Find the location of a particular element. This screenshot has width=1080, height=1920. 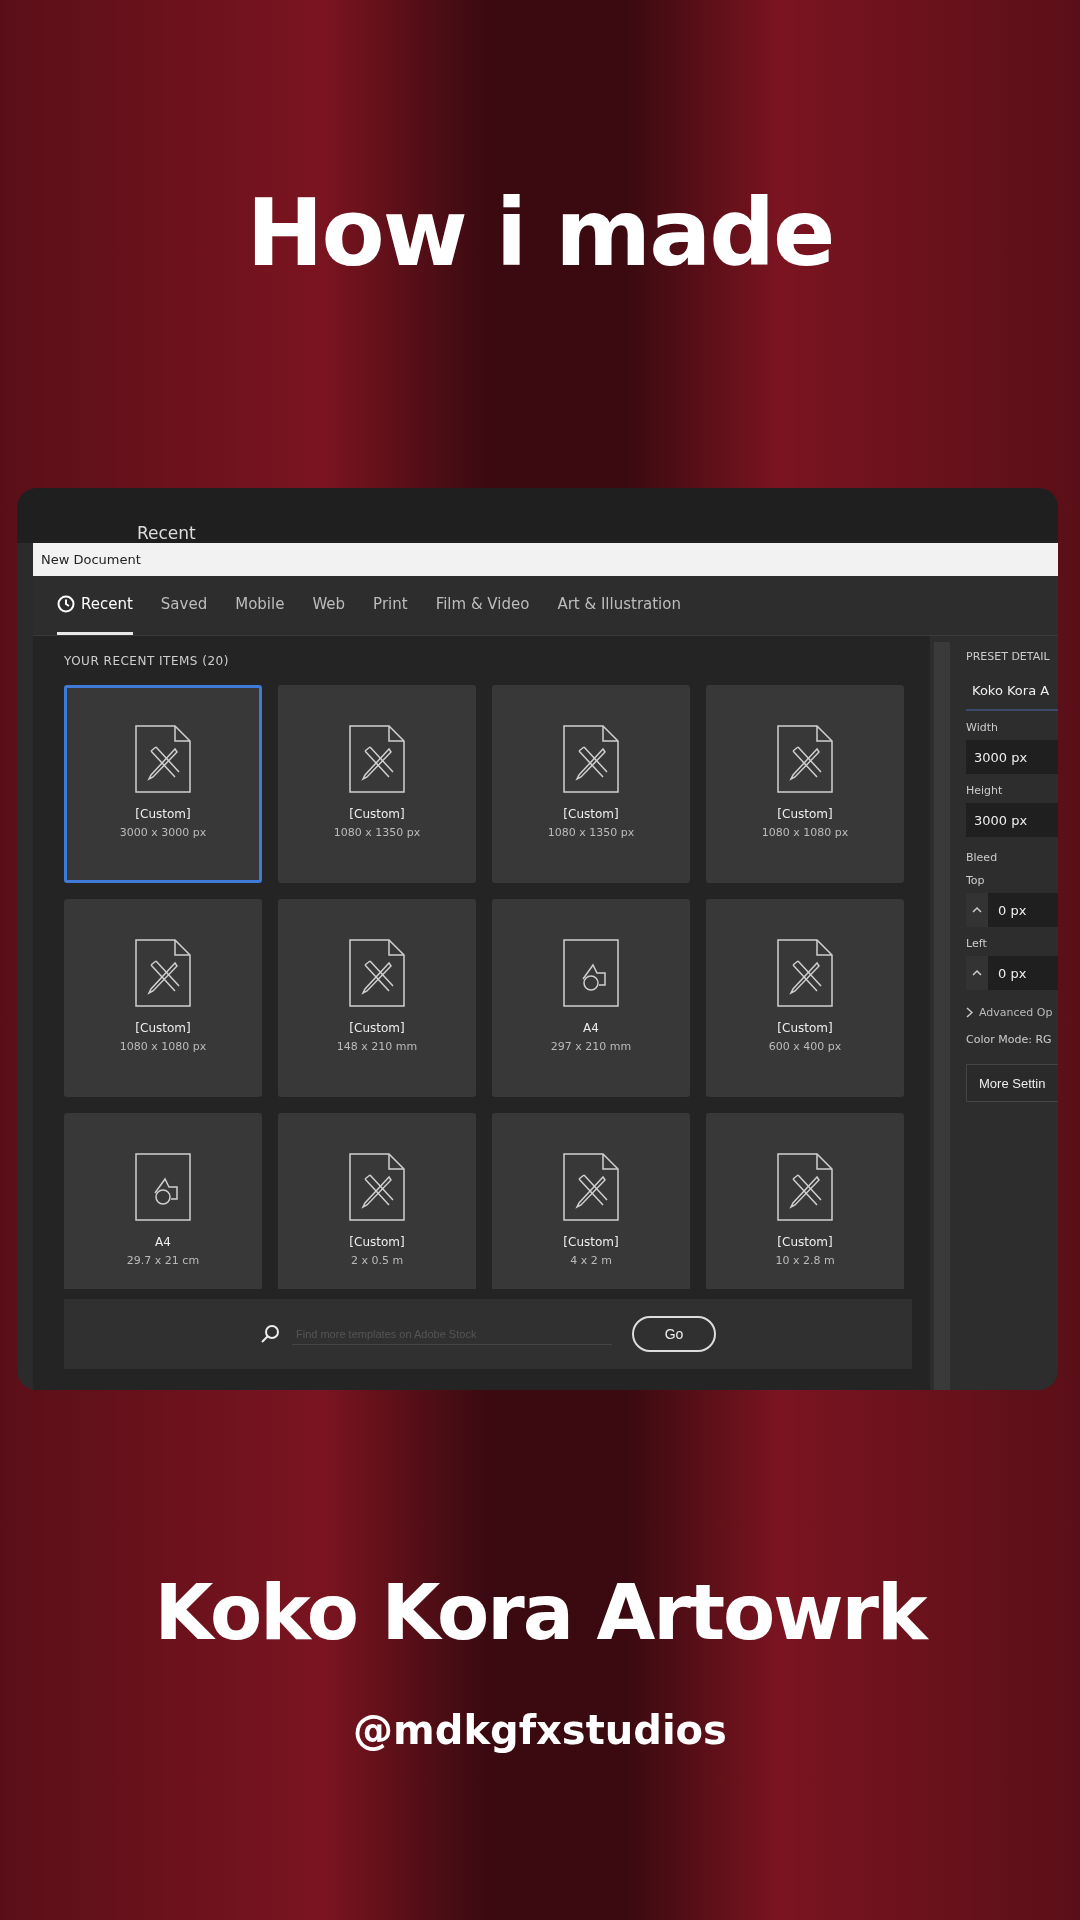

advanced-options-label: Advanced Op is located at coordinates (1016, 1012).